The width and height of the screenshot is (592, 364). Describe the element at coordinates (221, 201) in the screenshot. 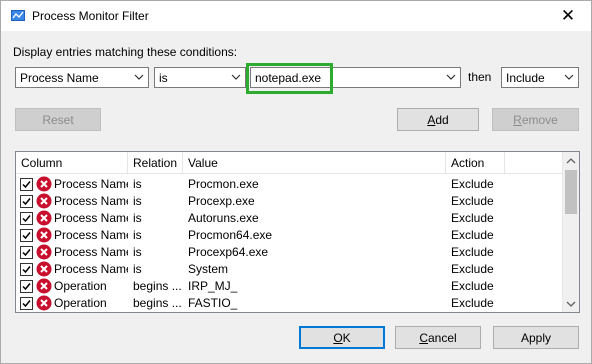

I see `row-value: Procexp.exe` at that location.